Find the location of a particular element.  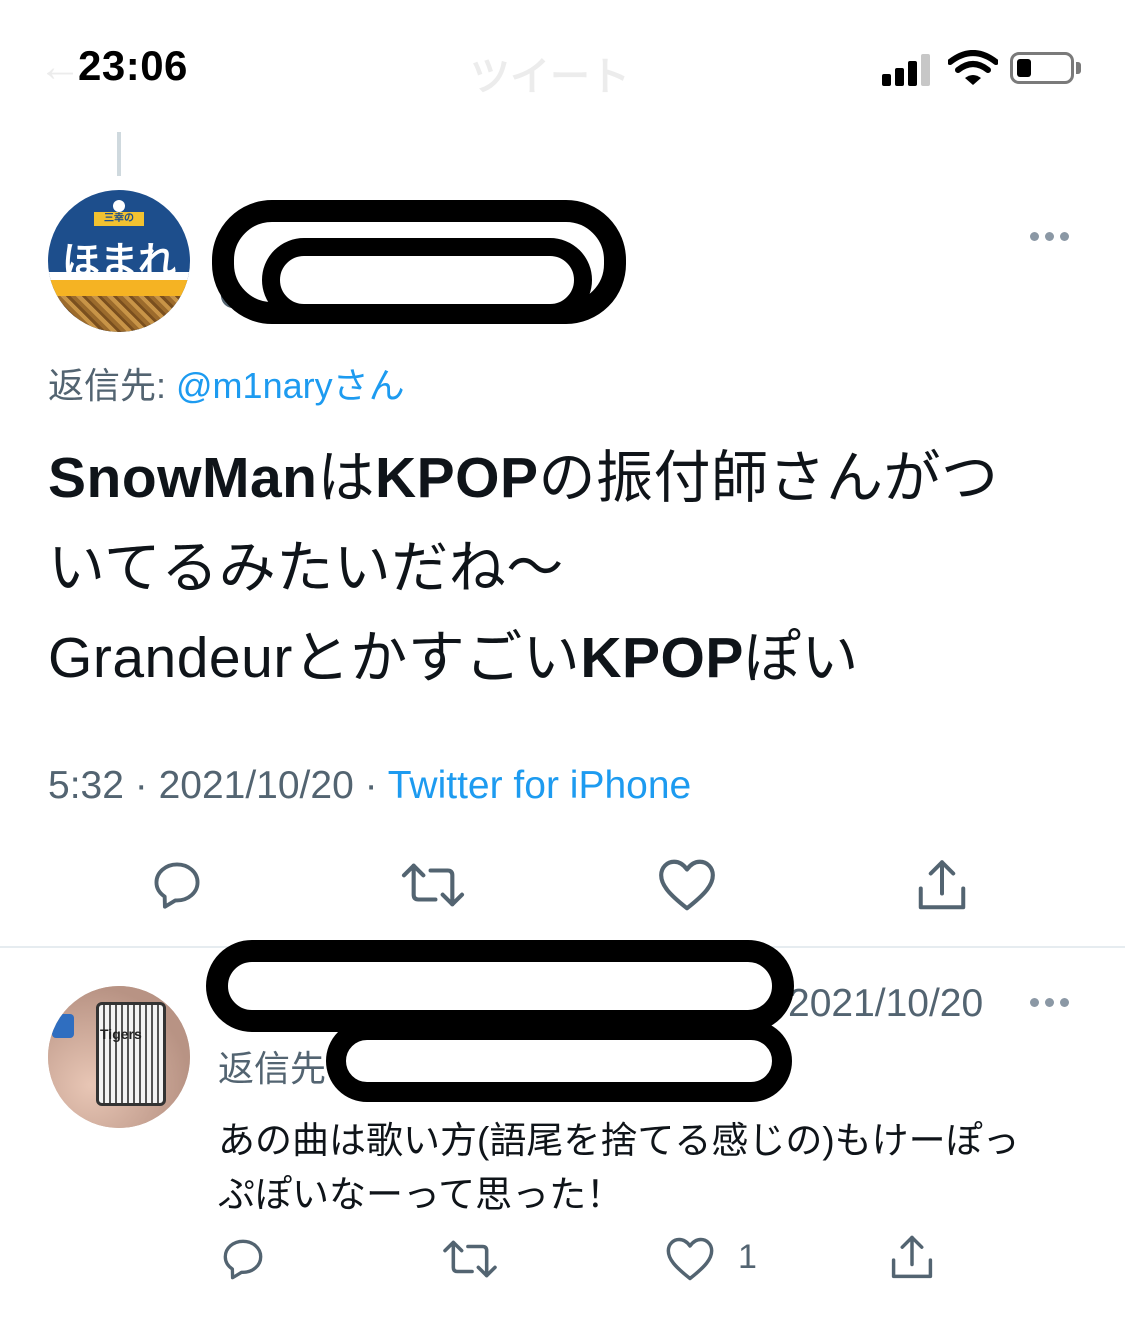

reply-to-label: 返信先 is located at coordinates (272, 1068).